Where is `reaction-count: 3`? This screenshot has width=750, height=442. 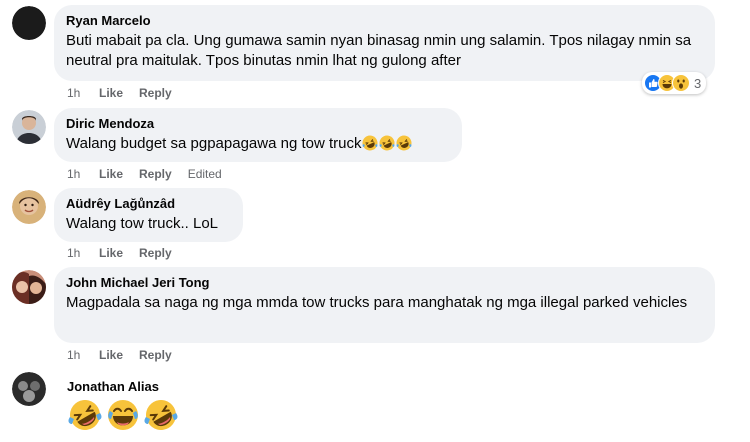
reaction-count: 3 is located at coordinates (698, 83).